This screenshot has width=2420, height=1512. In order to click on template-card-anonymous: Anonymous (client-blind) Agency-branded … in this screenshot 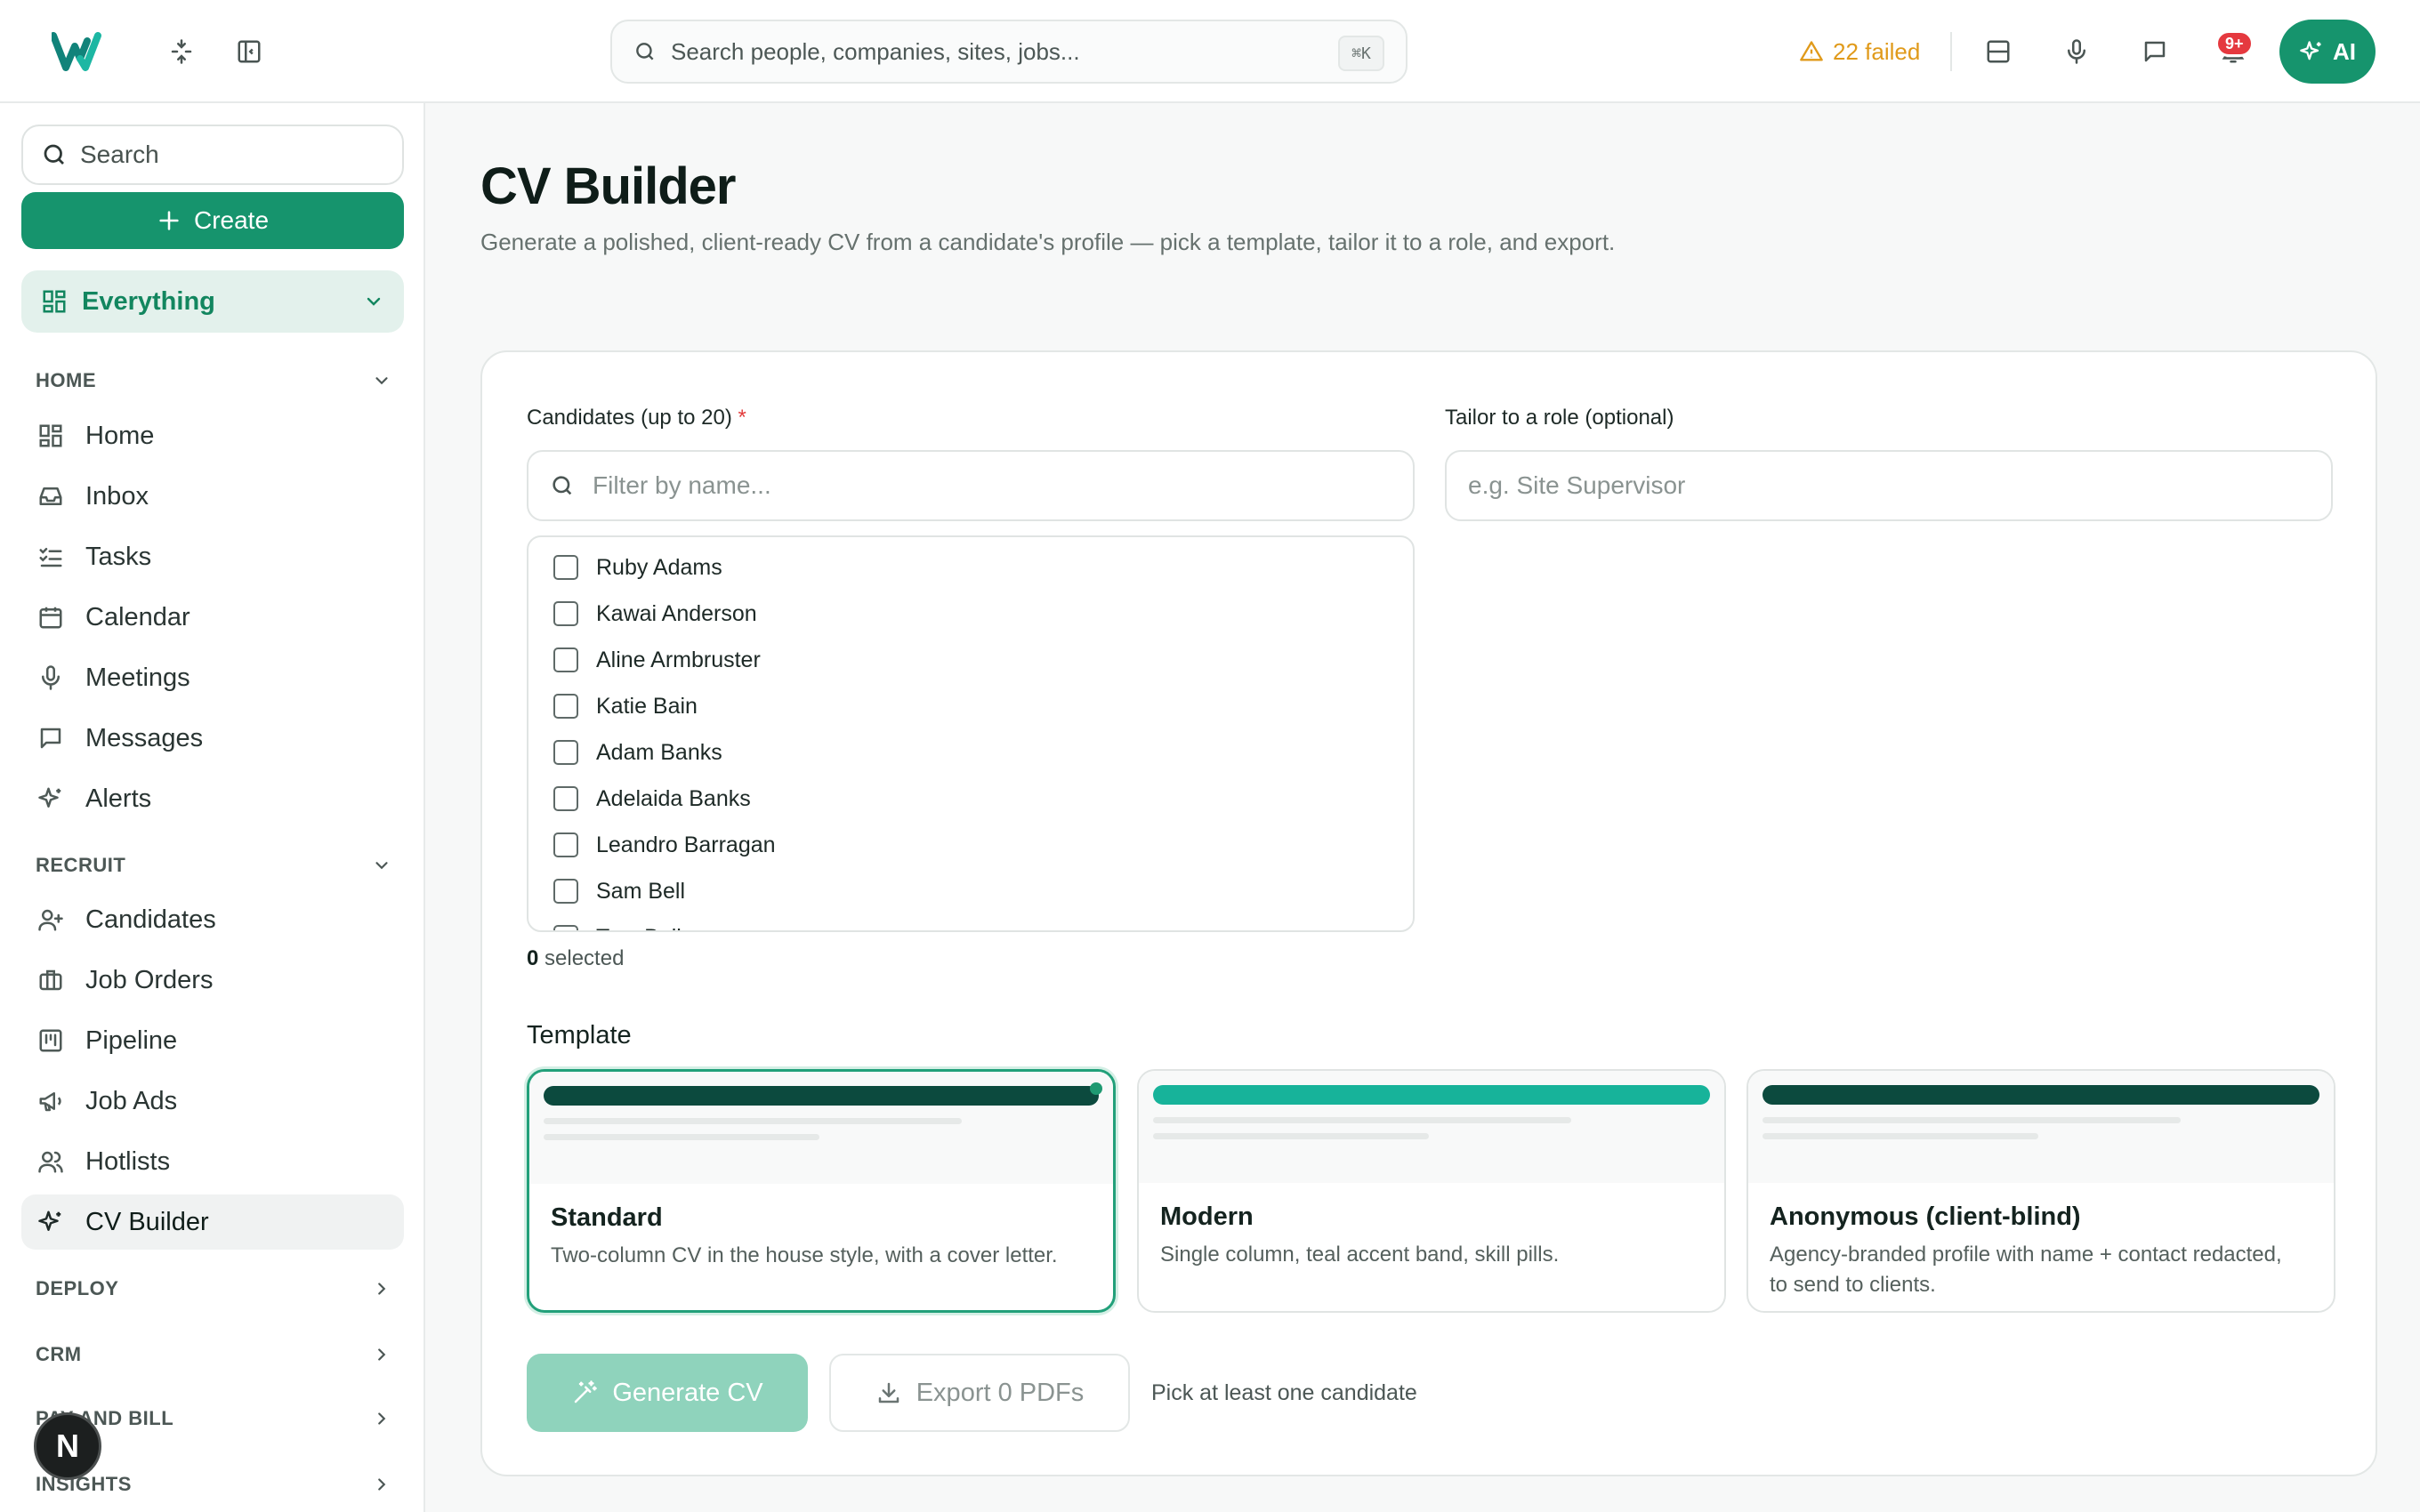, I will do `click(2040, 1191)`.